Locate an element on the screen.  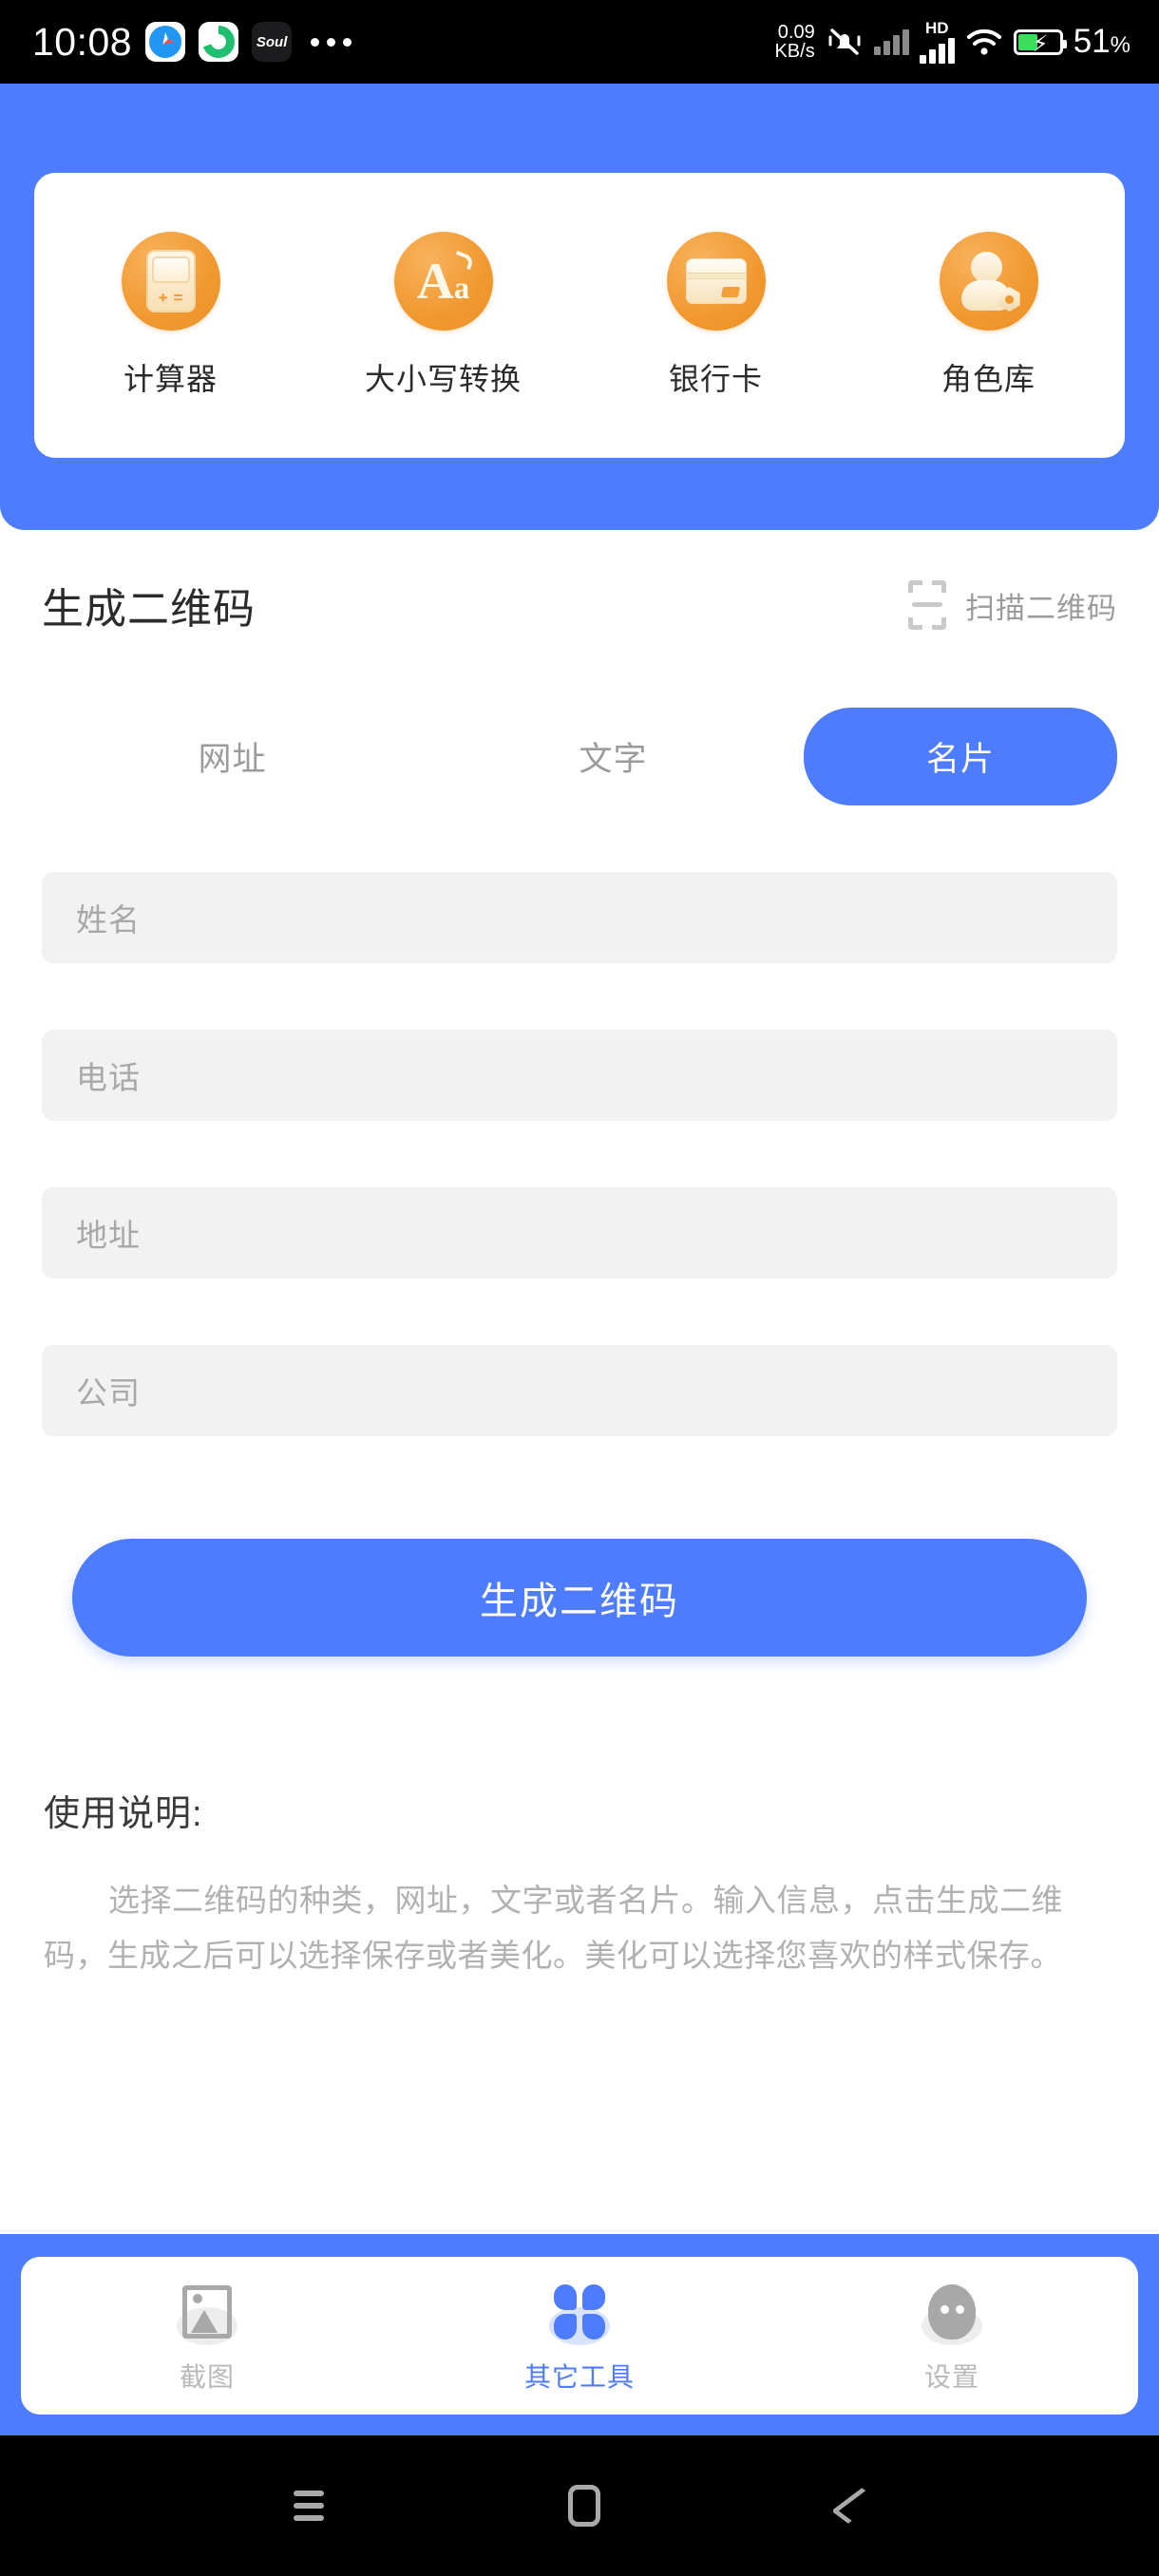
nav-item-other-tools: 其它工具 is located at coordinates (579, 2336).